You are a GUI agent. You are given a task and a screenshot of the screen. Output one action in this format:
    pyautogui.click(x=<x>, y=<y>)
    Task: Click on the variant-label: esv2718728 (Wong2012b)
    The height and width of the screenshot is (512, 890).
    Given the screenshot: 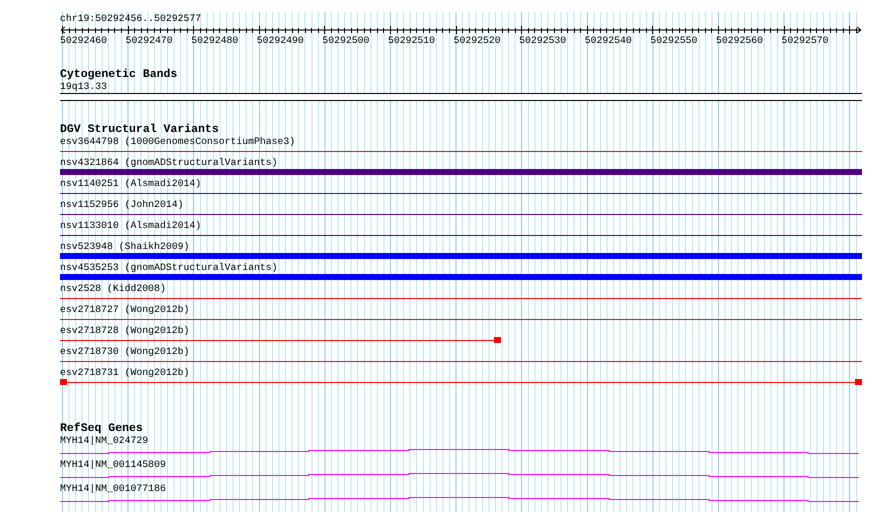 What is the action you would take?
    pyautogui.click(x=125, y=331)
    